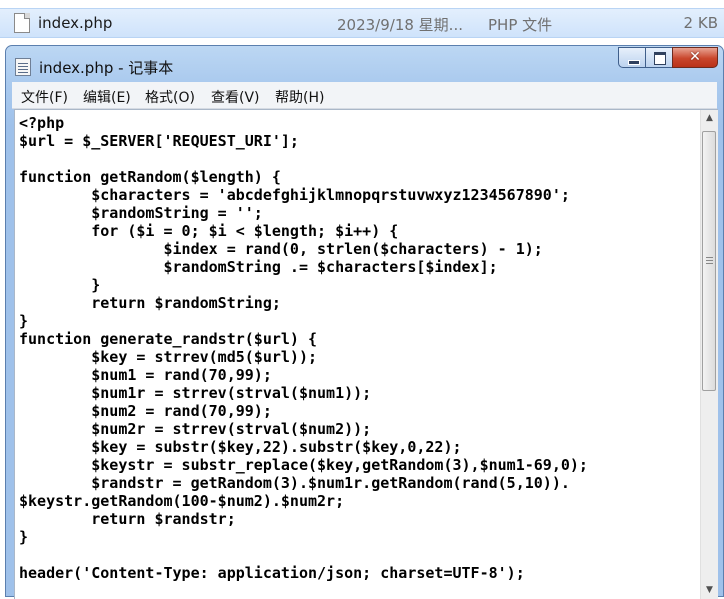  Describe the element at coordinates (170, 97) in the screenshot. I see `menu-format: 格式(O)` at that location.